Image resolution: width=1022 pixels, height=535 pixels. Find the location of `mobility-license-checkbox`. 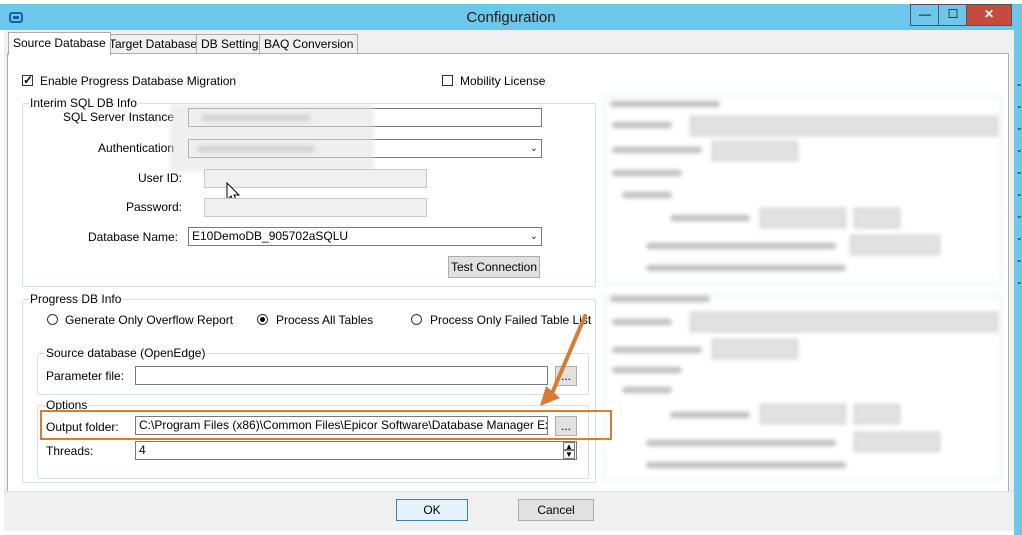

mobility-license-checkbox is located at coordinates (447, 80).